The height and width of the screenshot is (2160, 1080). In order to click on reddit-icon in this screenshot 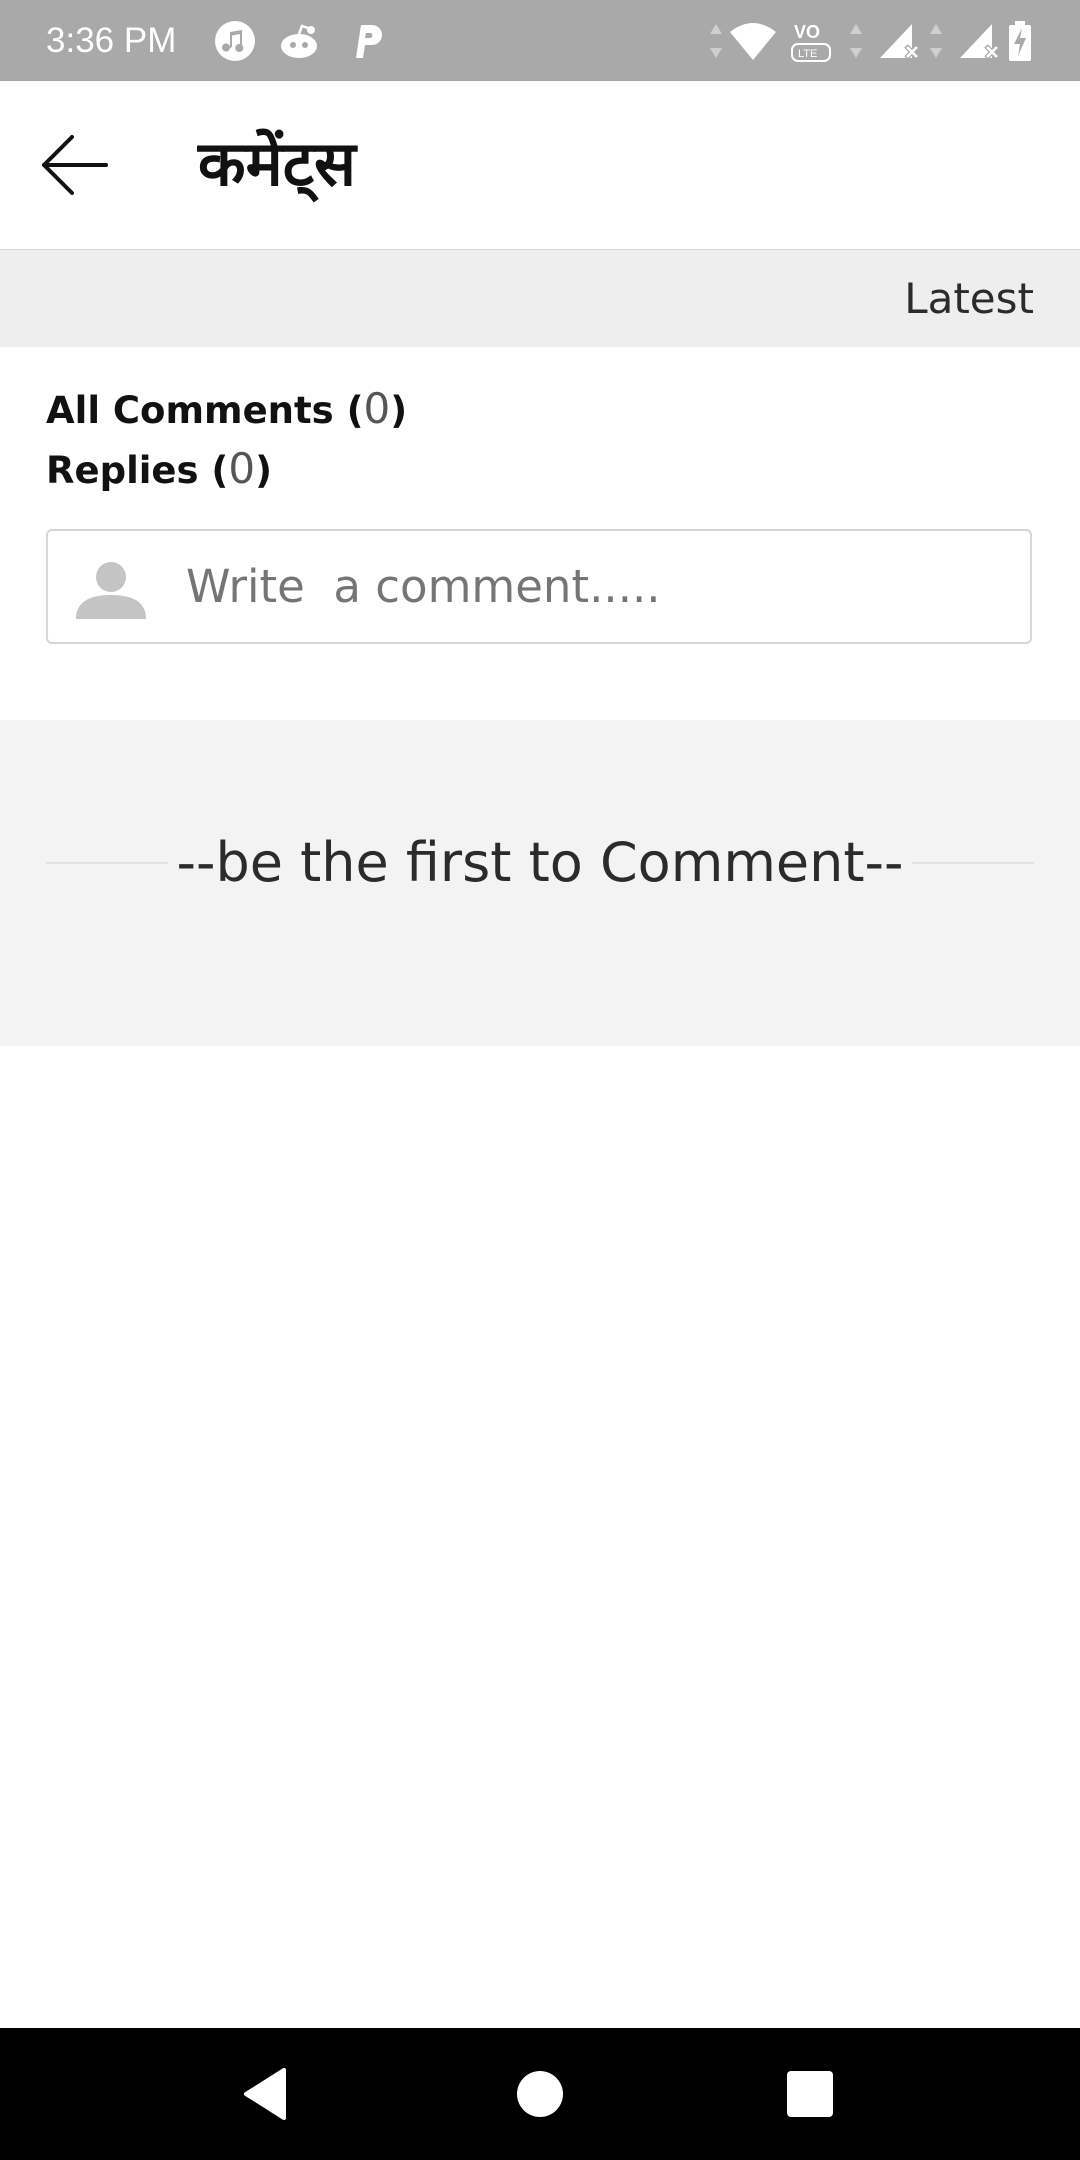, I will do `click(299, 41)`.